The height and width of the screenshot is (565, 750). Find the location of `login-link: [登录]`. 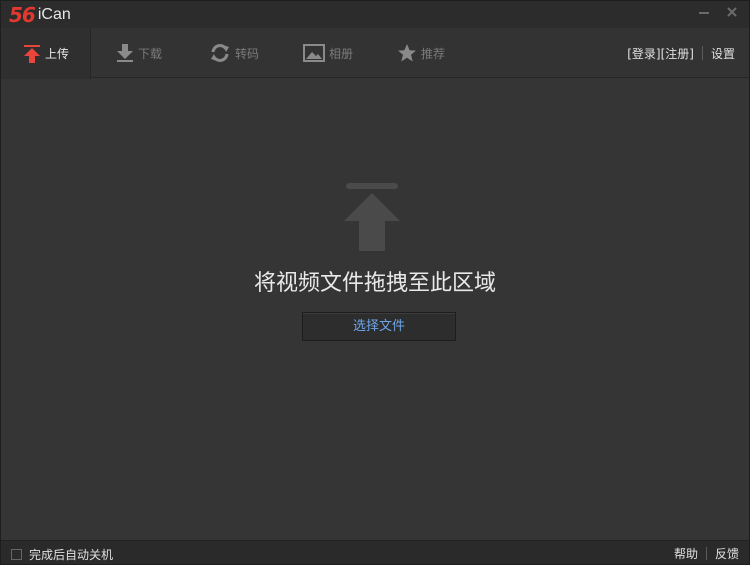

login-link: [登录] is located at coordinates (643, 53).